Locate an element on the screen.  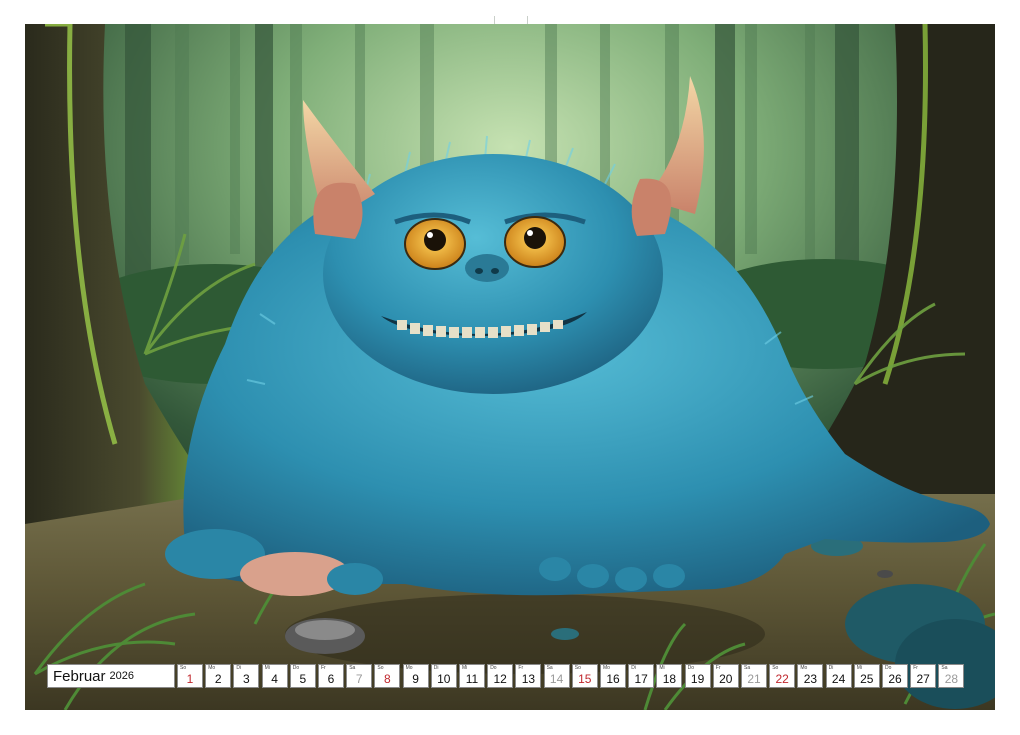
day-cell: Mo 2 is located at coordinates (218, 676).